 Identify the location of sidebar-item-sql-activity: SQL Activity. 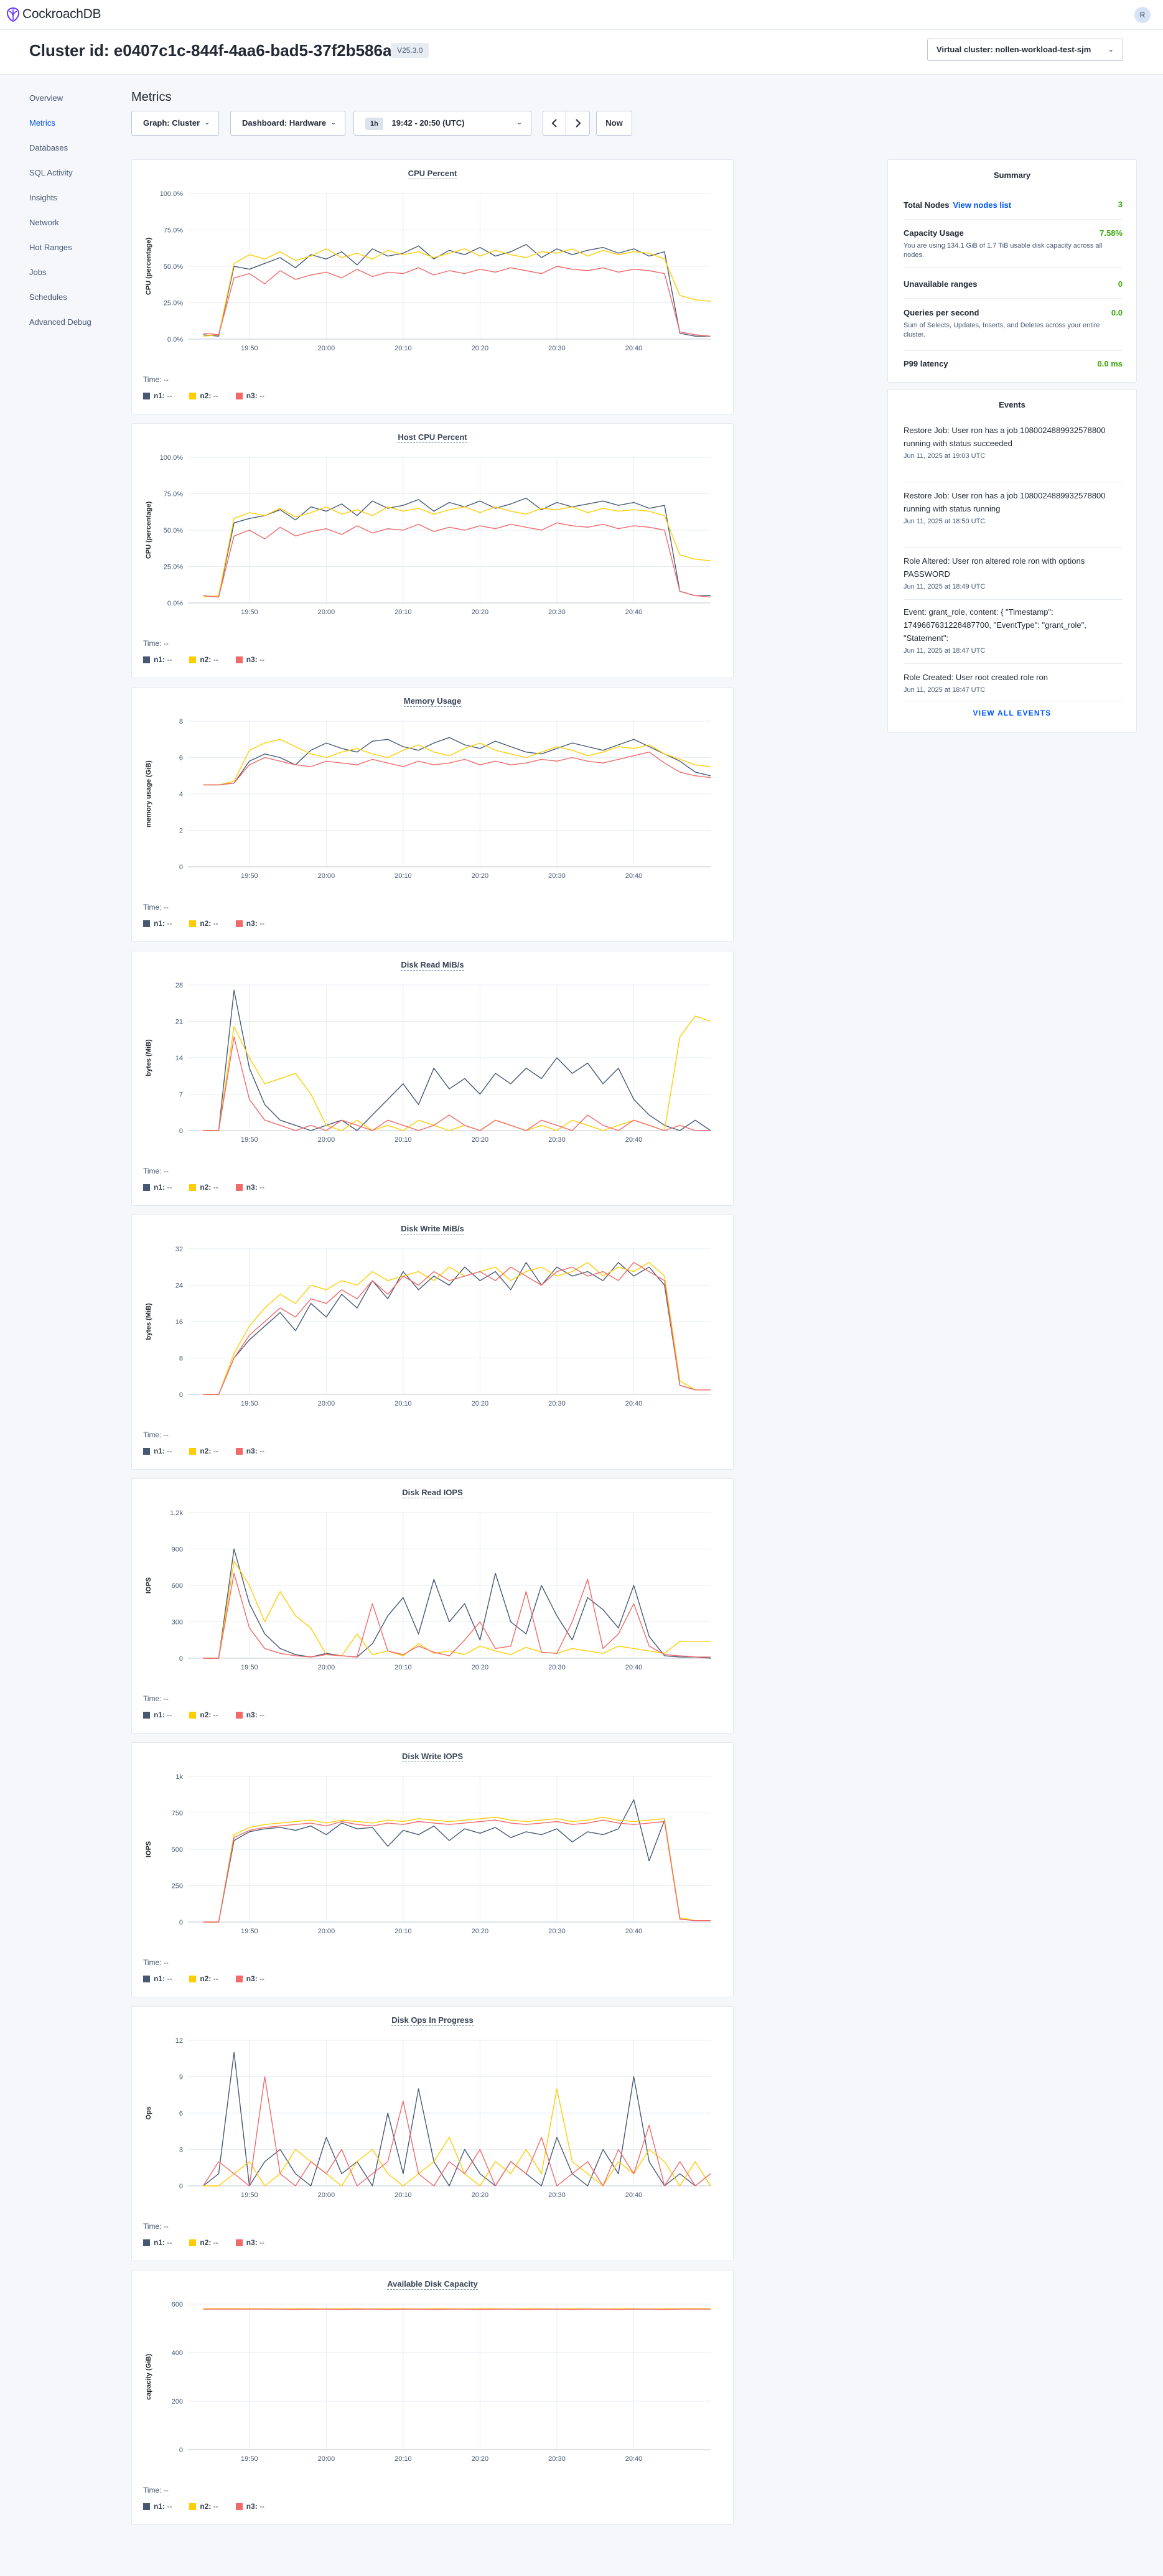
(76, 180).